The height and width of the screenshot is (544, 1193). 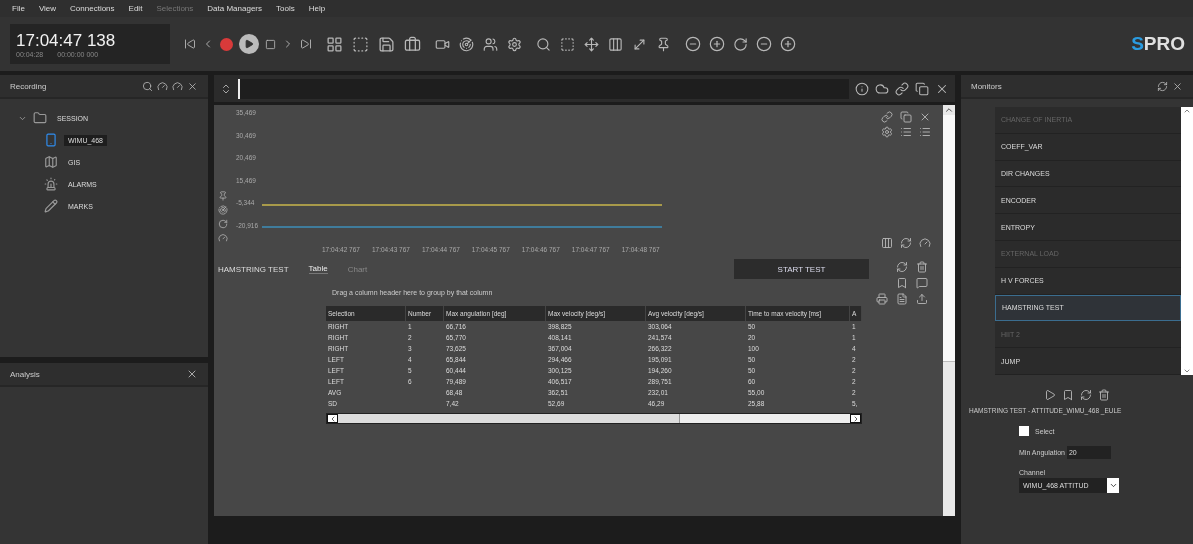 I want to click on list-scrollbar, so click(x=1187, y=241).